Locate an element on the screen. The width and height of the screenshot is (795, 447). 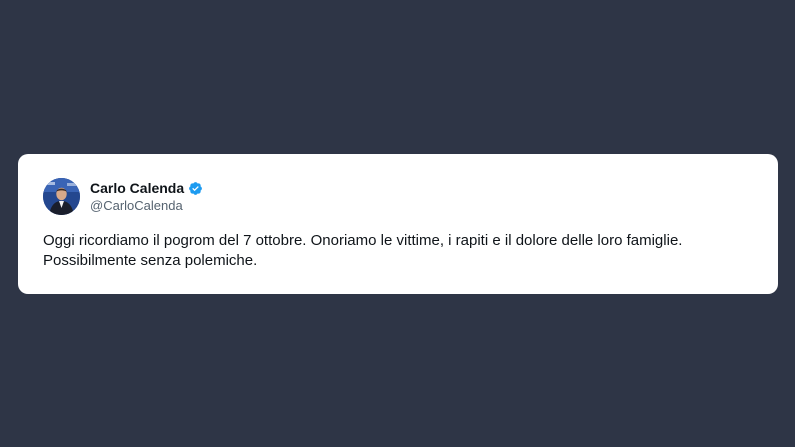
author-display-name: Carlo Calenda is located at coordinates (137, 188).